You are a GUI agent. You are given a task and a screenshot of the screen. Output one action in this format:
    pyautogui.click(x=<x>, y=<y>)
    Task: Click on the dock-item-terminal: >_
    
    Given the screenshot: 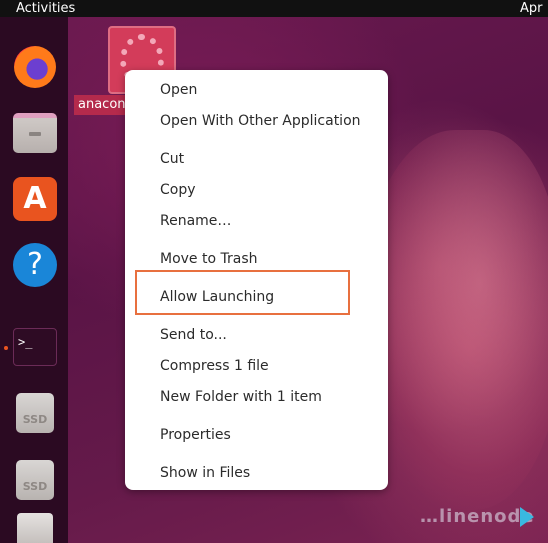 What is the action you would take?
    pyautogui.click(x=35, y=347)
    